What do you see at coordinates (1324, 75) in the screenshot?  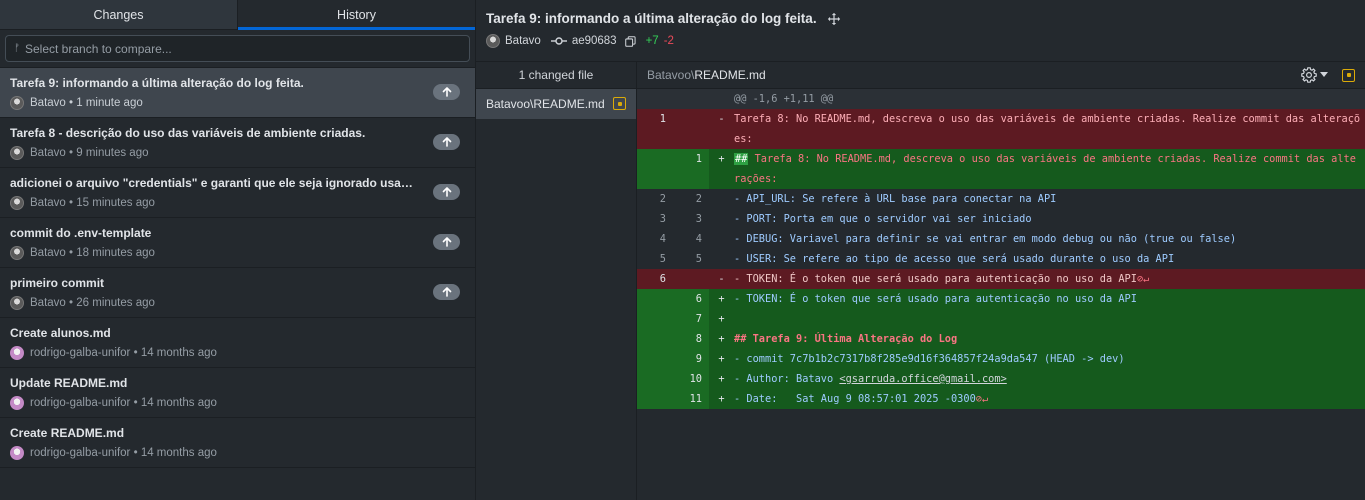 I see `chevron-down-icon` at bounding box center [1324, 75].